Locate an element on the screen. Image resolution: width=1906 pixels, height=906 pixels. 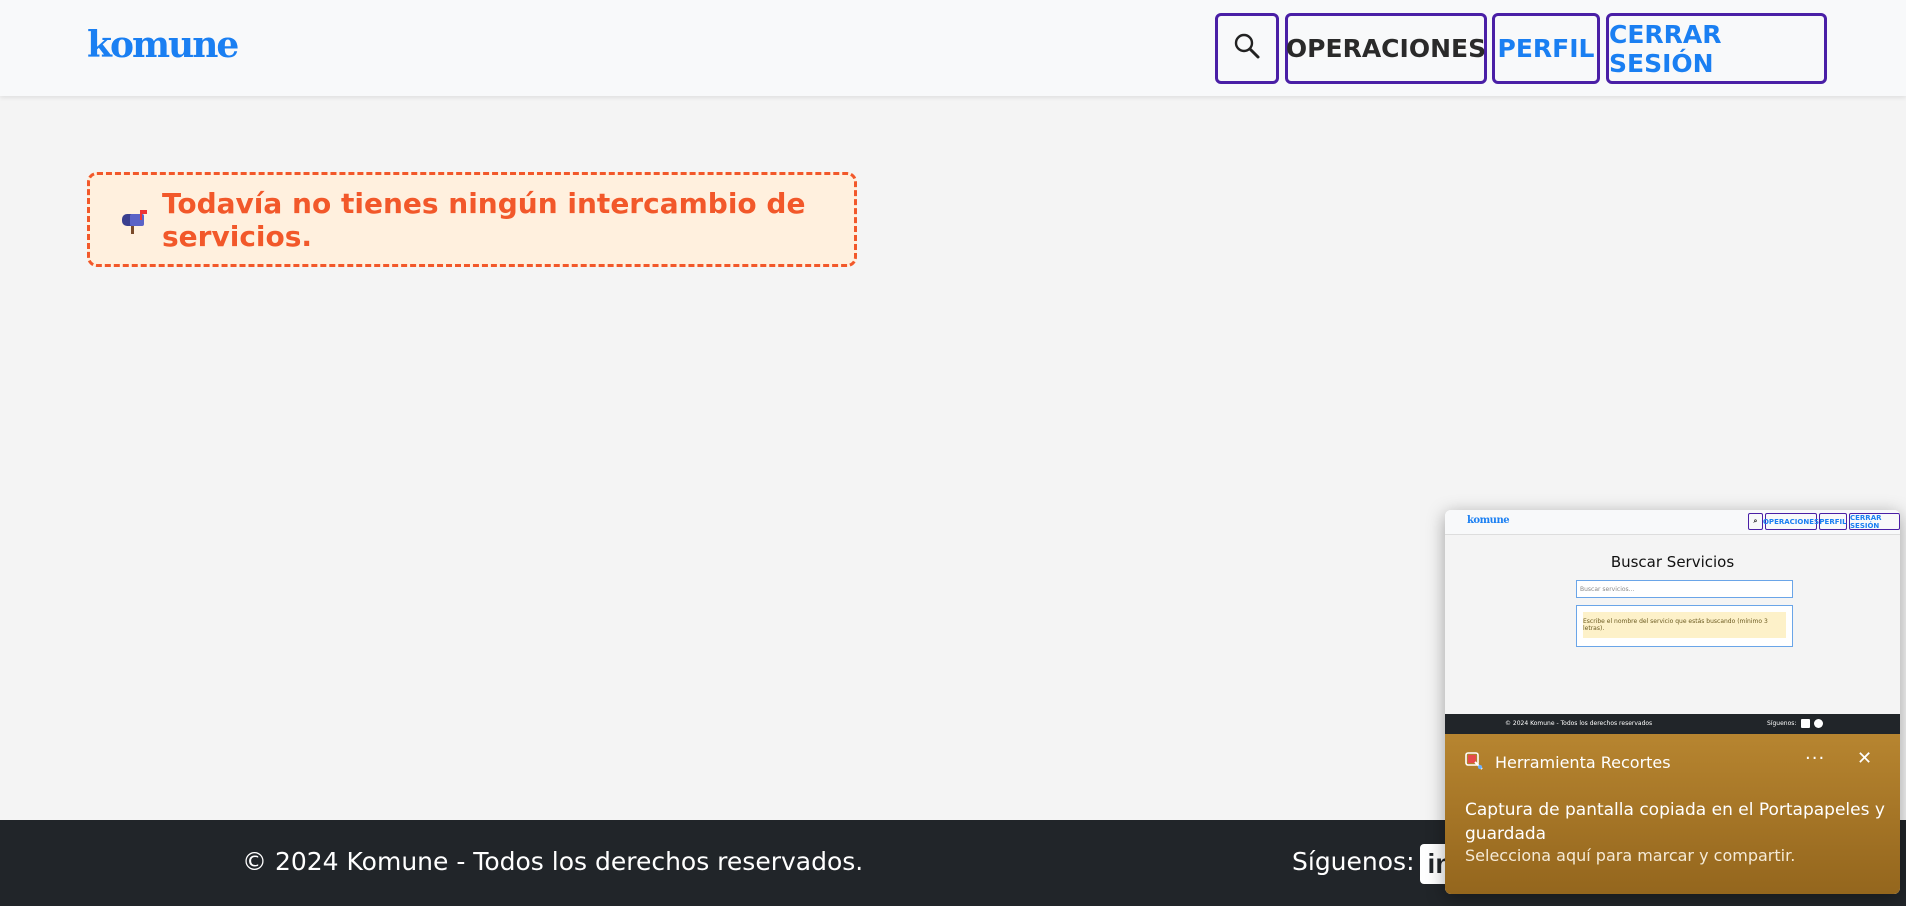
search-icon is located at coordinates (1247, 49).